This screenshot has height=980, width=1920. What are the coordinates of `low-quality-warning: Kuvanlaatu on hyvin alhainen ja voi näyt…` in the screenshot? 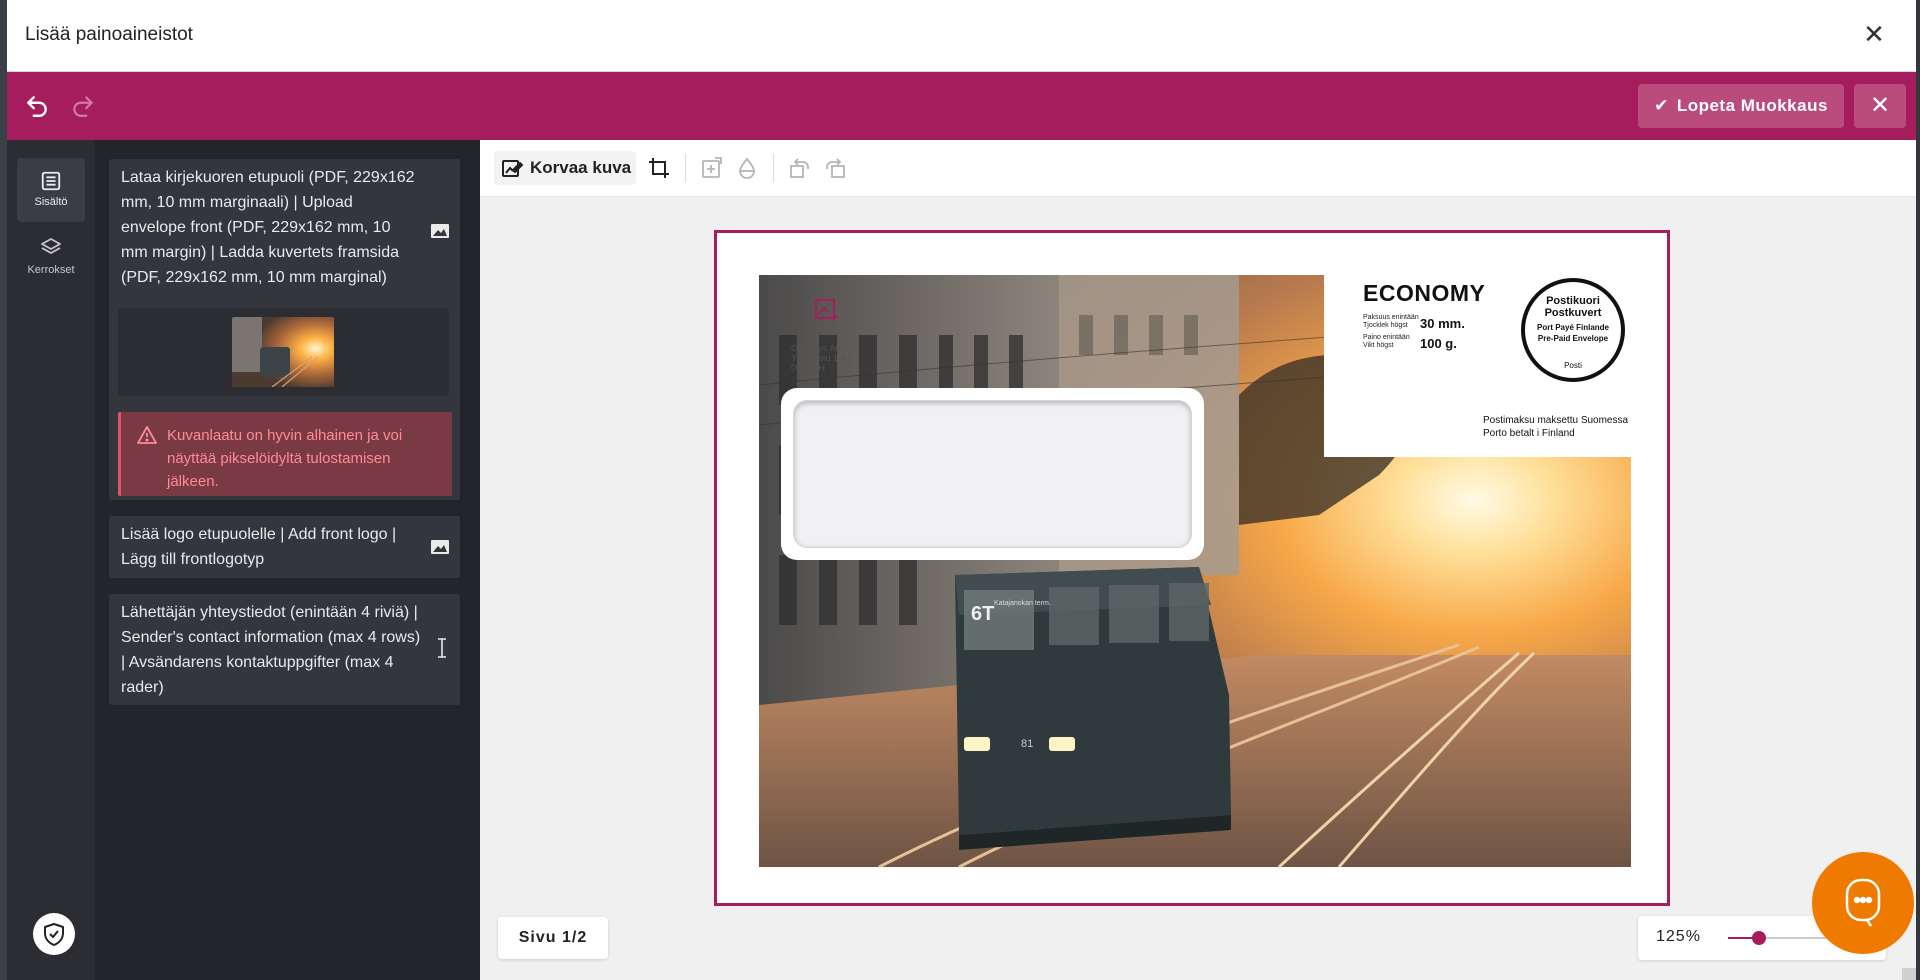 It's located at (285, 454).